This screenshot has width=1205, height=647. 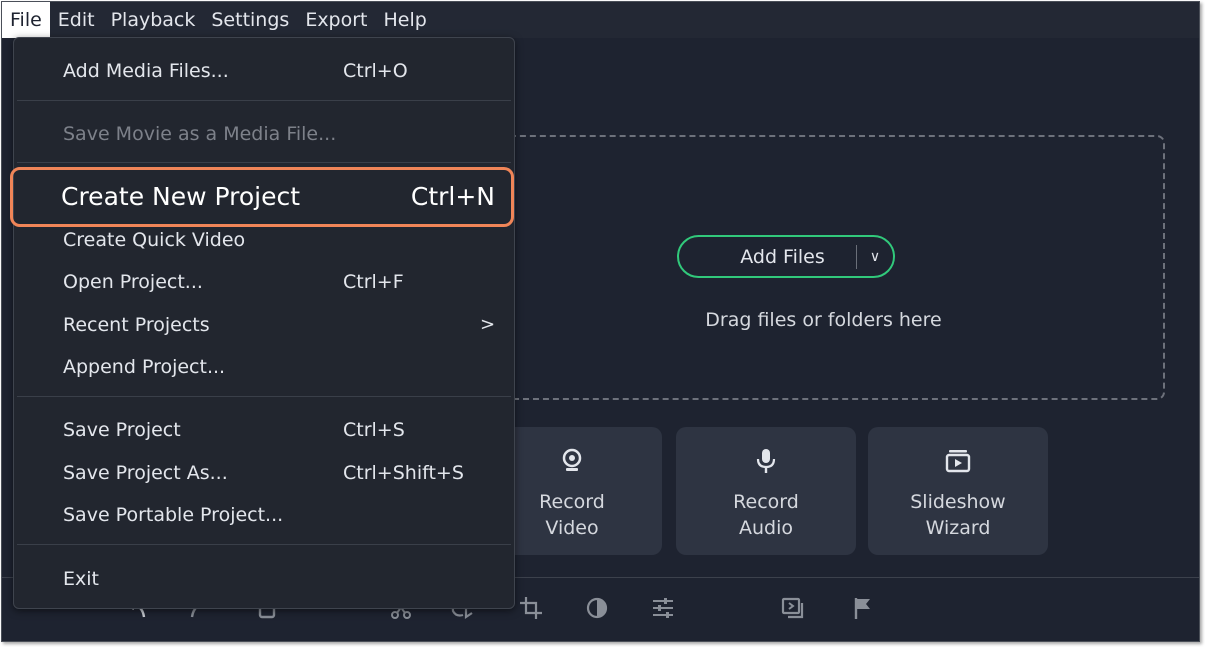 What do you see at coordinates (488, 324) in the screenshot?
I see `chevron-right-icon: >` at bounding box center [488, 324].